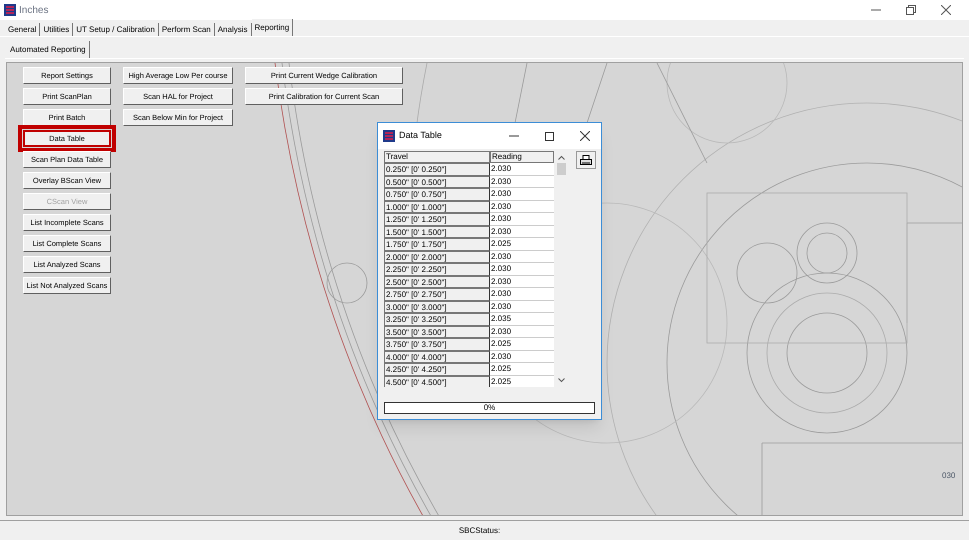 Image resolution: width=969 pixels, height=540 pixels. What do you see at coordinates (561, 380) in the screenshot?
I see `scroll-down-icon` at bounding box center [561, 380].